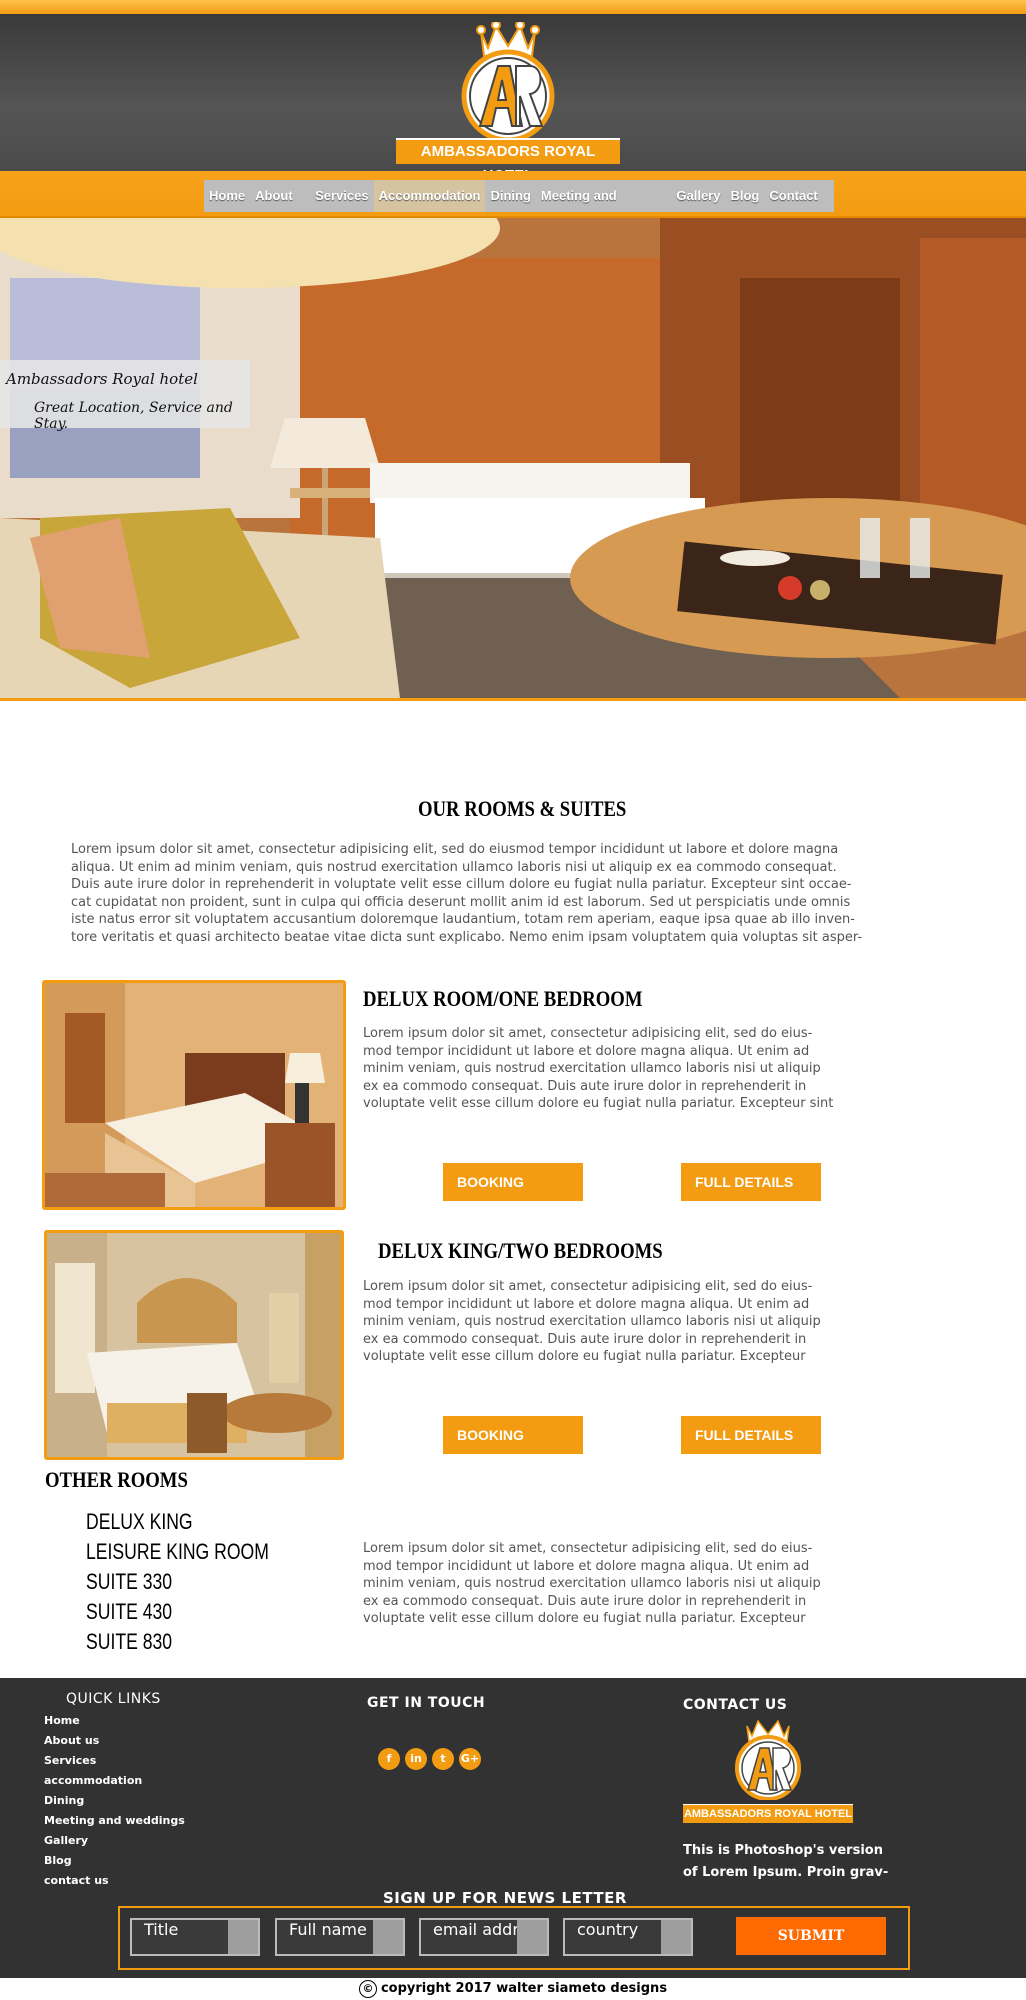  Describe the element at coordinates (102, 379) in the screenshot. I see `hero-caption-title: Ambassadors Royal hotel` at that location.